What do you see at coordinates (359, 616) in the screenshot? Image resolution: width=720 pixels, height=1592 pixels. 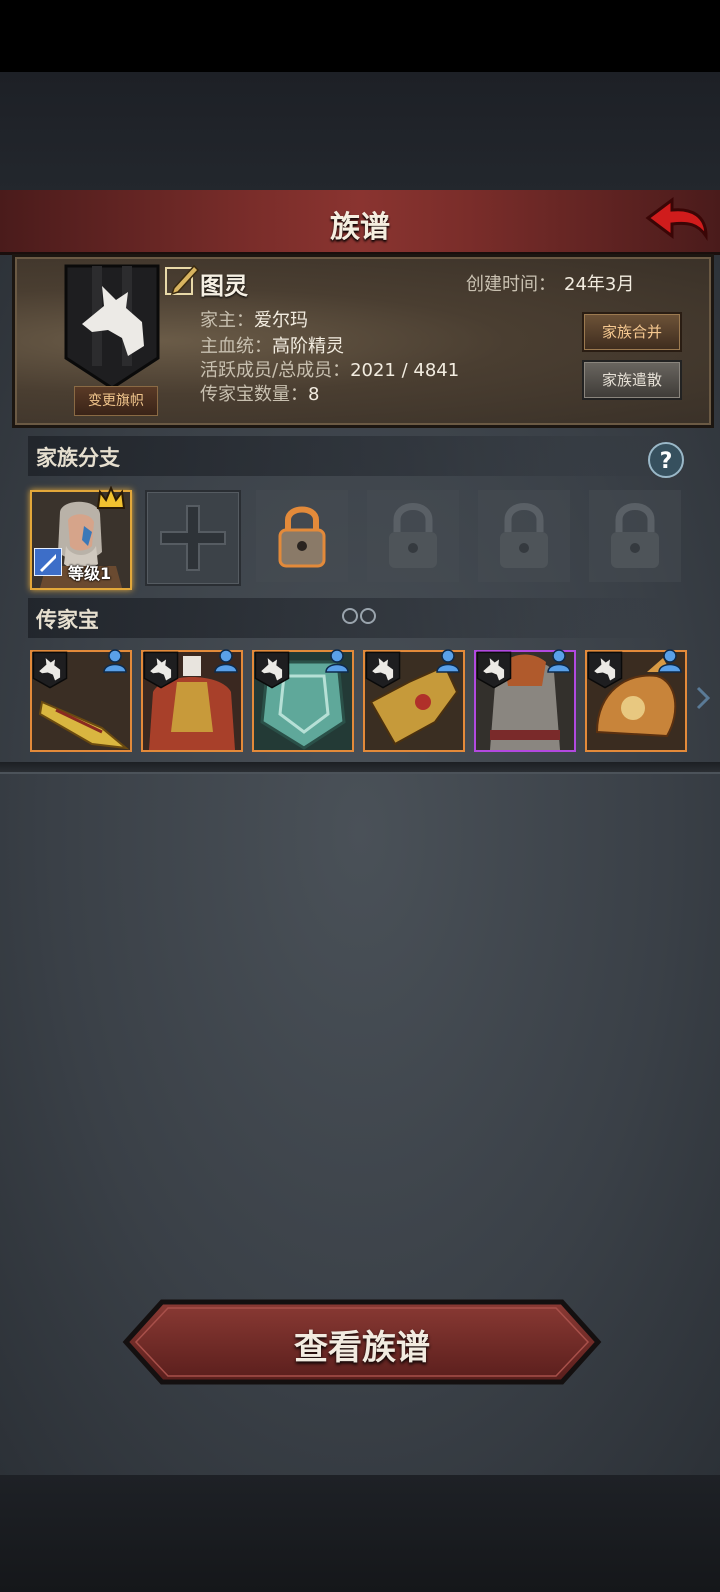 I see `page-indicator` at bounding box center [359, 616].